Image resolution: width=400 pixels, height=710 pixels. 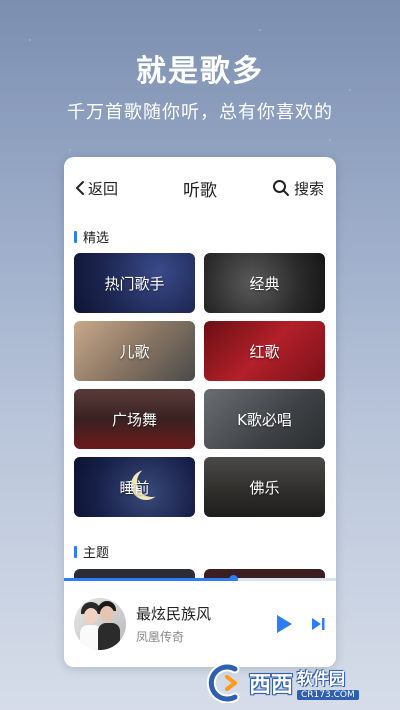 I want to click on category-tile-bedtime: 睡前, so click(x=134, y=487).